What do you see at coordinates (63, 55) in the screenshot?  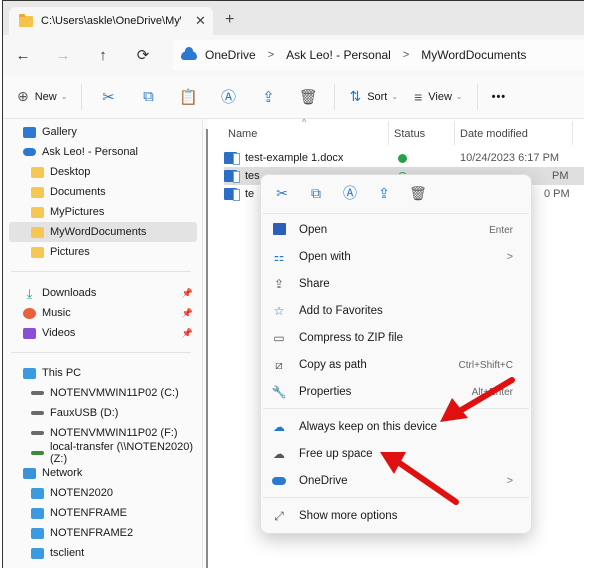 I see `forward-button: →` at bounding box center [63, 55].